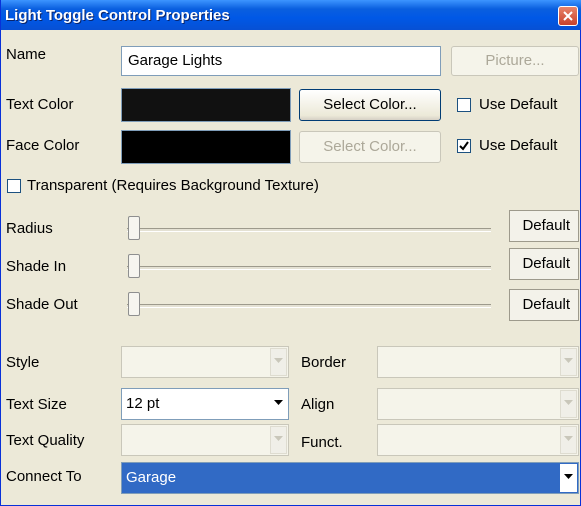 The width and height of the screenshot is (581, 506). Describe the element at coordinates (134, 228) in the screenshot. I see `radius-slider-thumb` at that location.